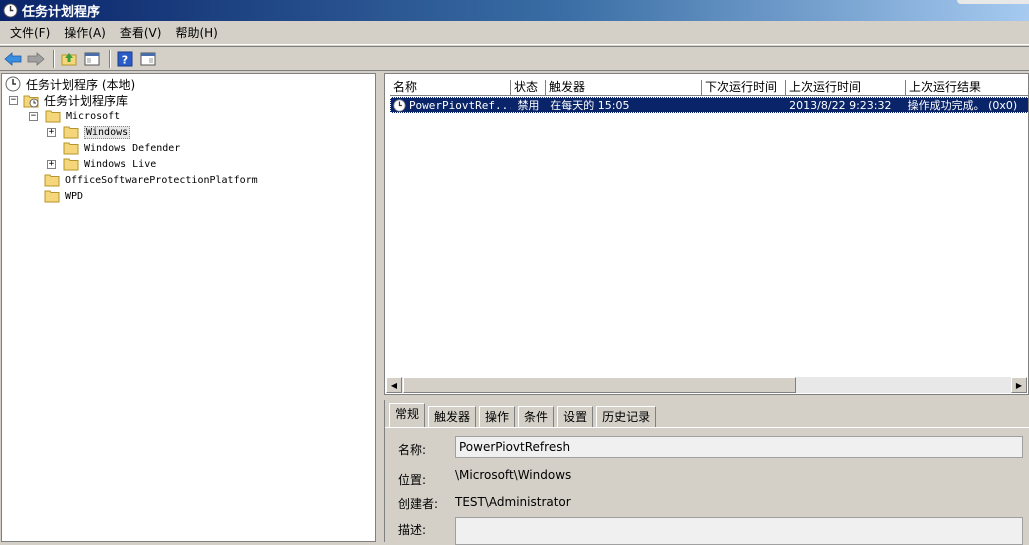 This screenshot has height=545, width=1029. I want to click on menu-help: 帮助(H), so click(196, 32).